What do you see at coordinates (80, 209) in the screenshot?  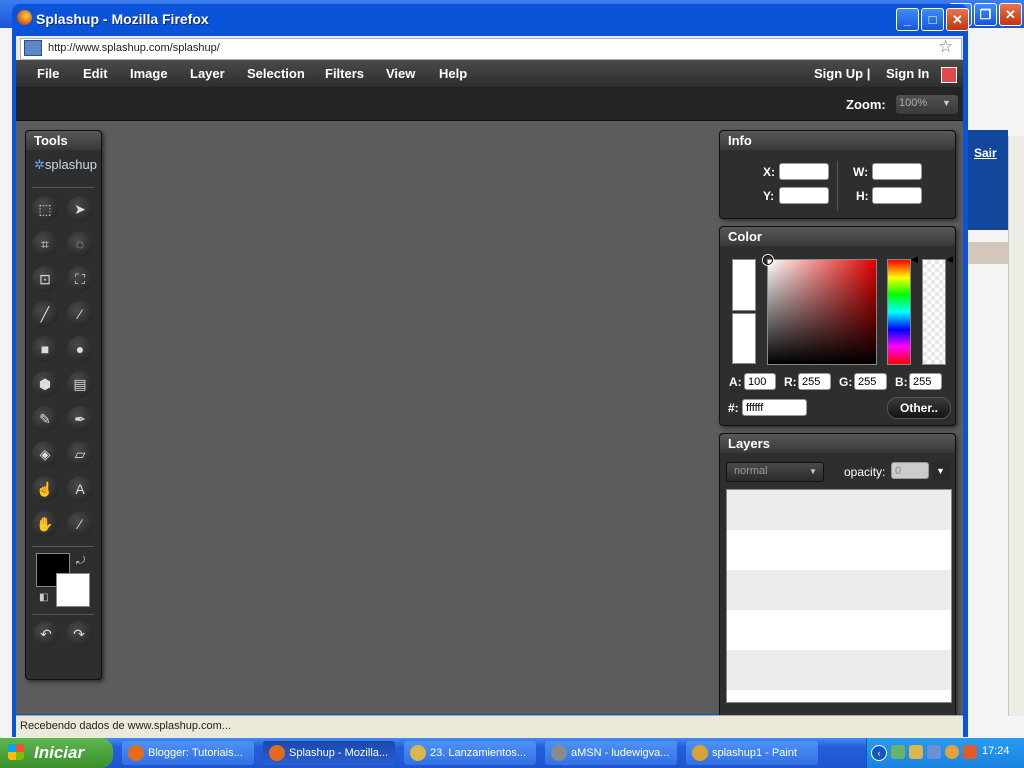 I see `move-arrow-icon: ➤` at bounding box center [80, 209].